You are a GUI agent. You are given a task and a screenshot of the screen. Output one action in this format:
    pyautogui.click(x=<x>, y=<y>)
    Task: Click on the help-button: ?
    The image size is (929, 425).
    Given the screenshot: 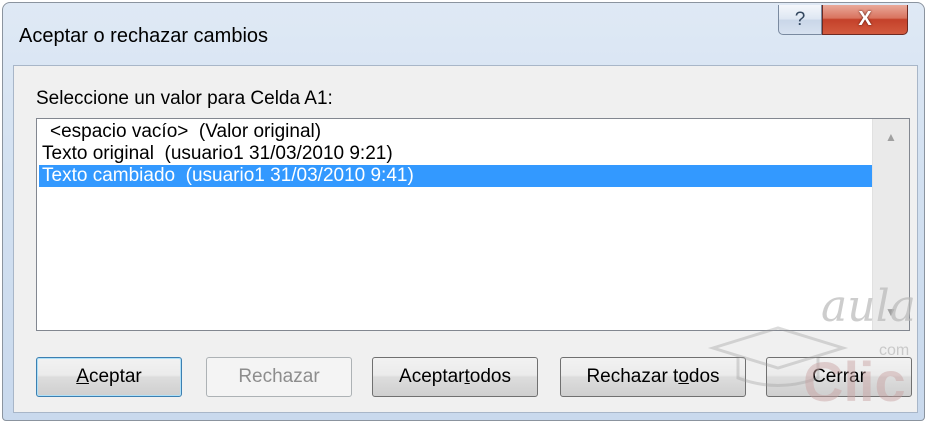 What is the action you would take?
    pyautogui.click(x=800, y=20)
    